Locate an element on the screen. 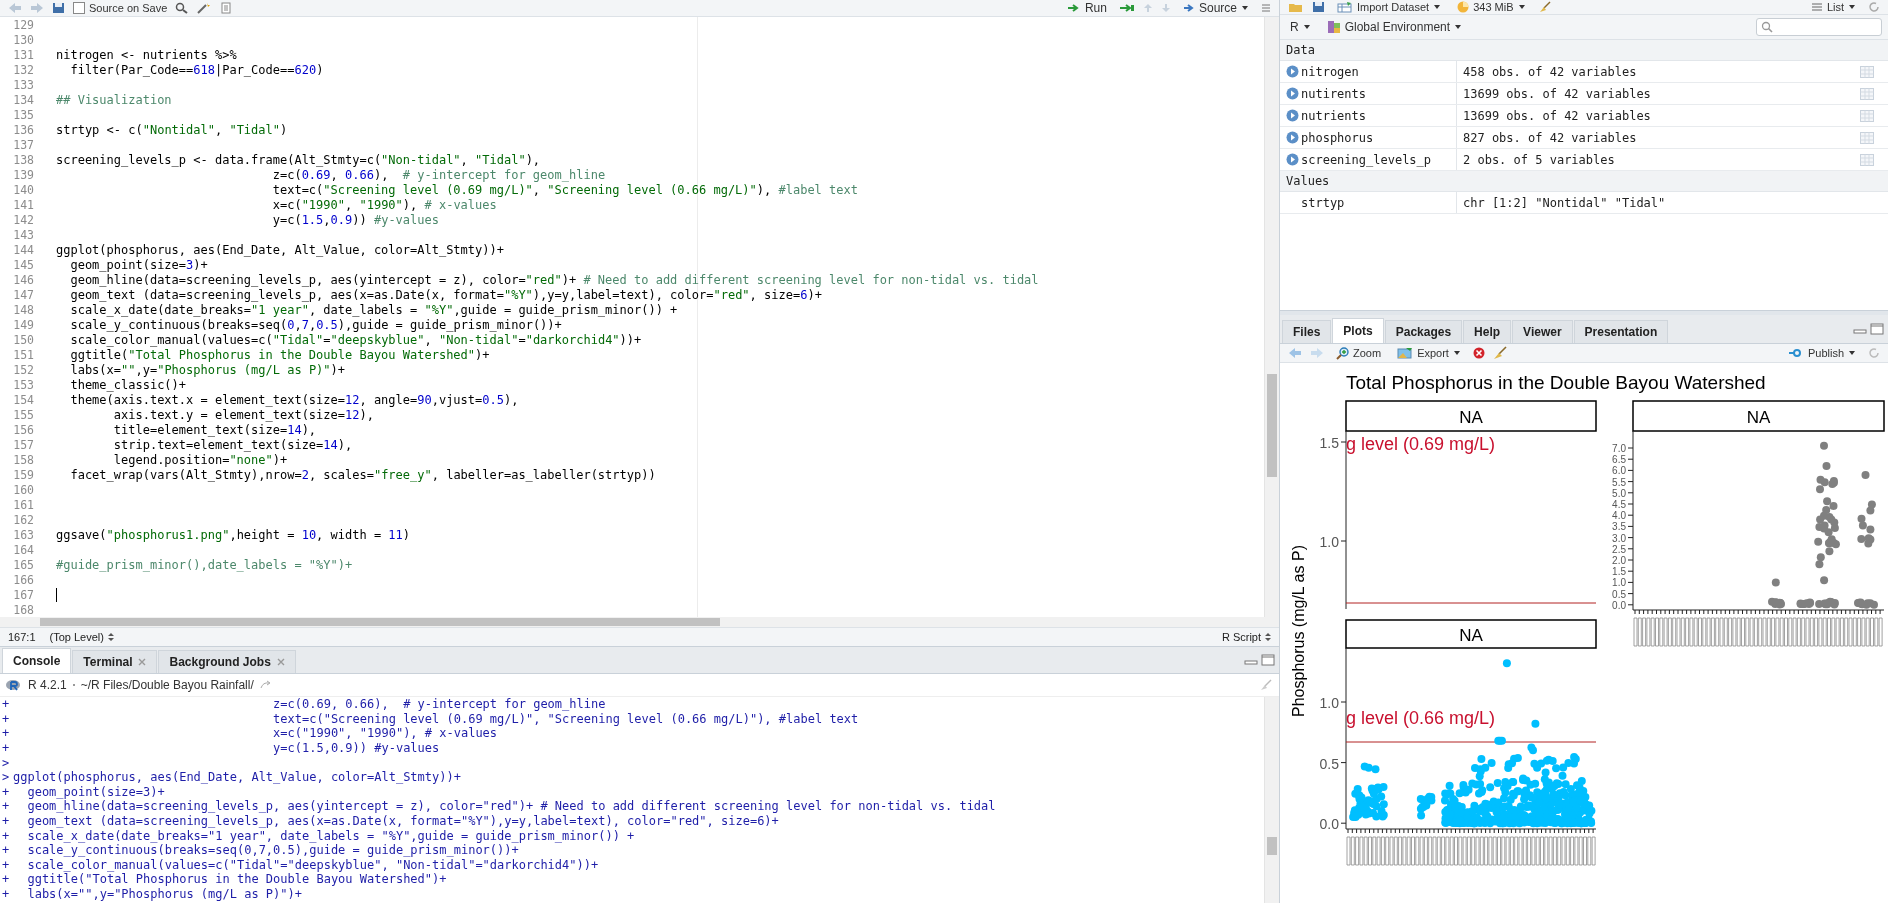  code-line: strtyp <- c("Nontidal", "Tidal") is located at coordinates (172, 129).